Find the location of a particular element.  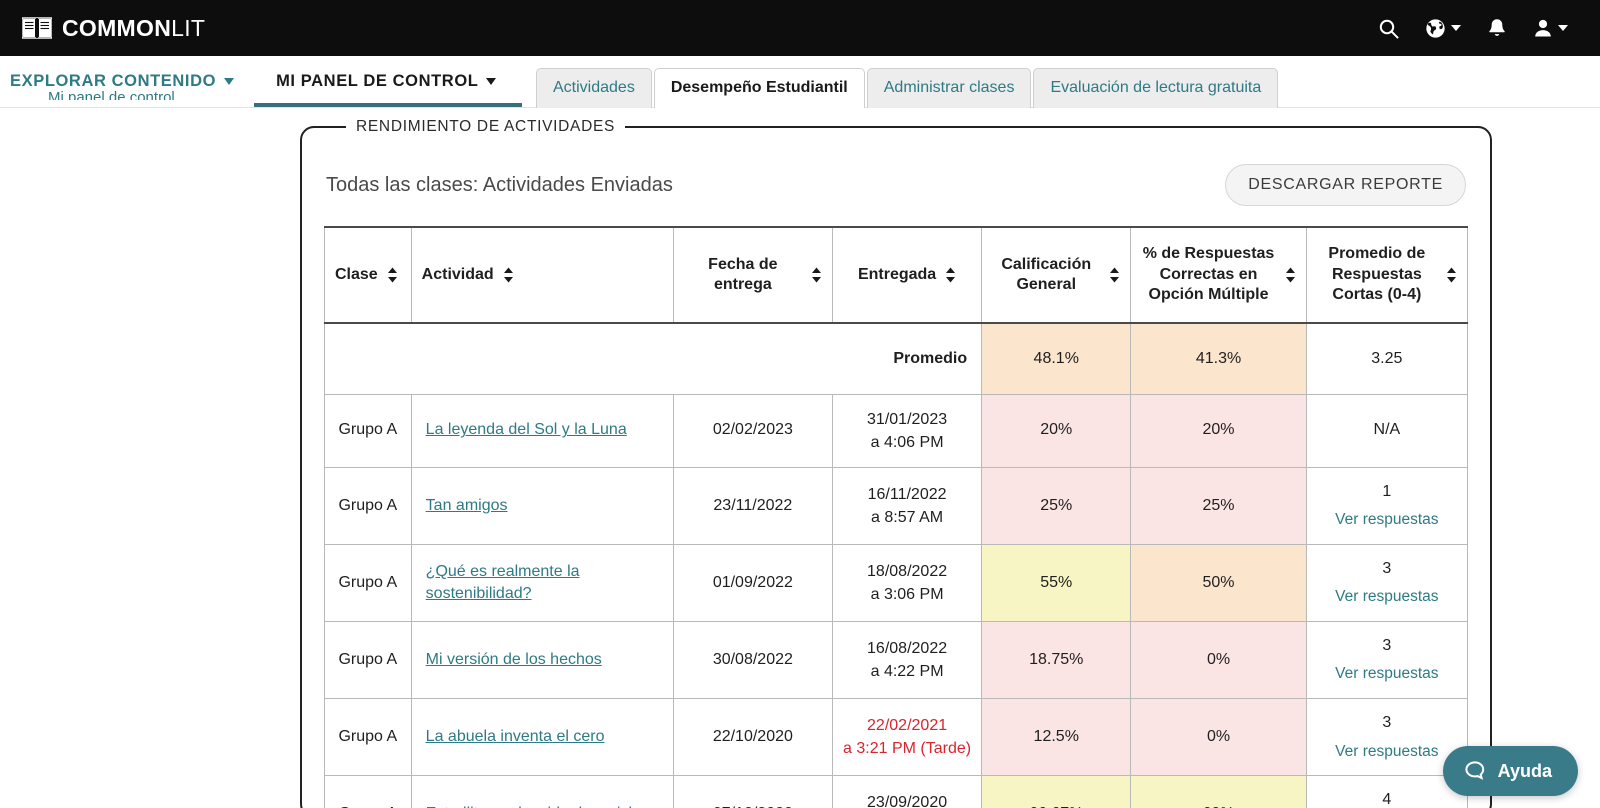

tab-actividades: Actividades is located at coordinates (594, 88).